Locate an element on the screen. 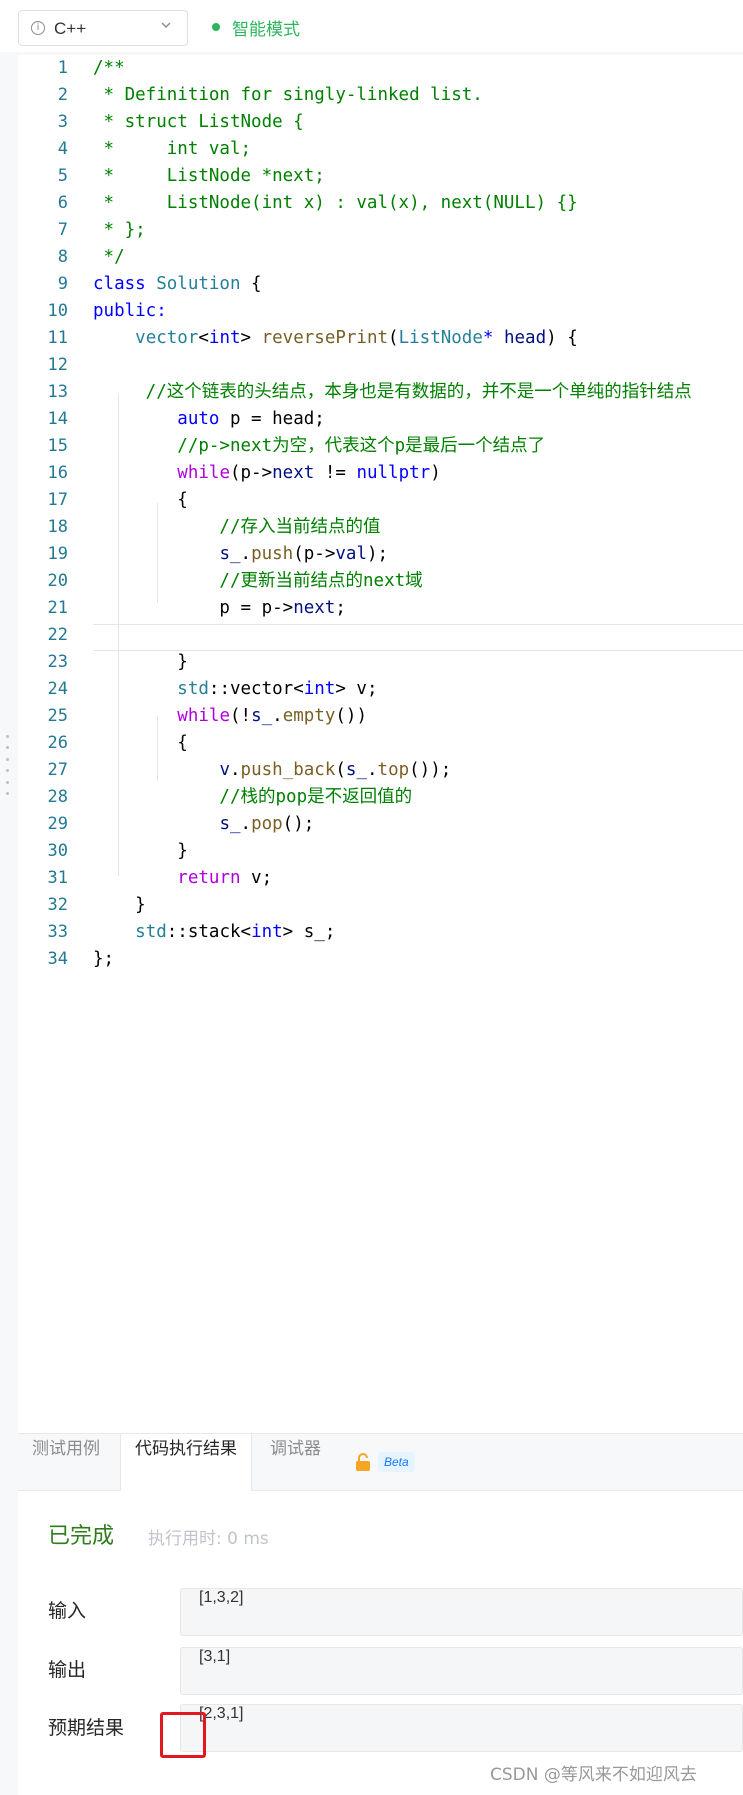 Image resolution: width=743 pixels, height=1795 pixels. language-label: C++ is located at coordinates (70, 28).